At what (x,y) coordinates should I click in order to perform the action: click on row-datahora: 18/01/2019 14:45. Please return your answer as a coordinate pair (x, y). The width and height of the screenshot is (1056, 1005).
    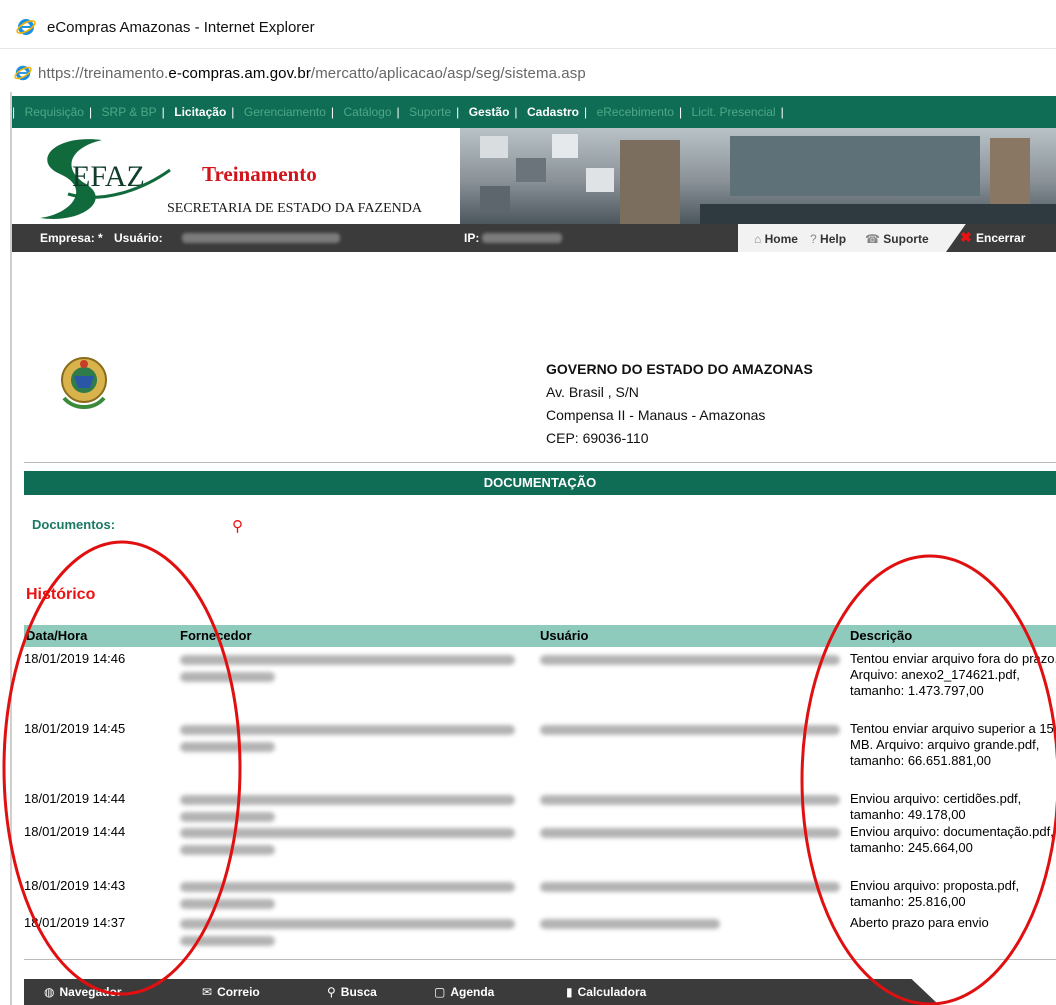
    Looking at the image, I should click on (75, 728).